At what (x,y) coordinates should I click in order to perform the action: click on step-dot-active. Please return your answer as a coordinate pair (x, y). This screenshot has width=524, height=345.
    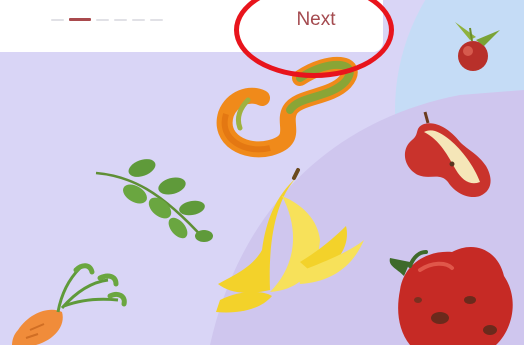
    Looking at the image, I should click on (80, 19).